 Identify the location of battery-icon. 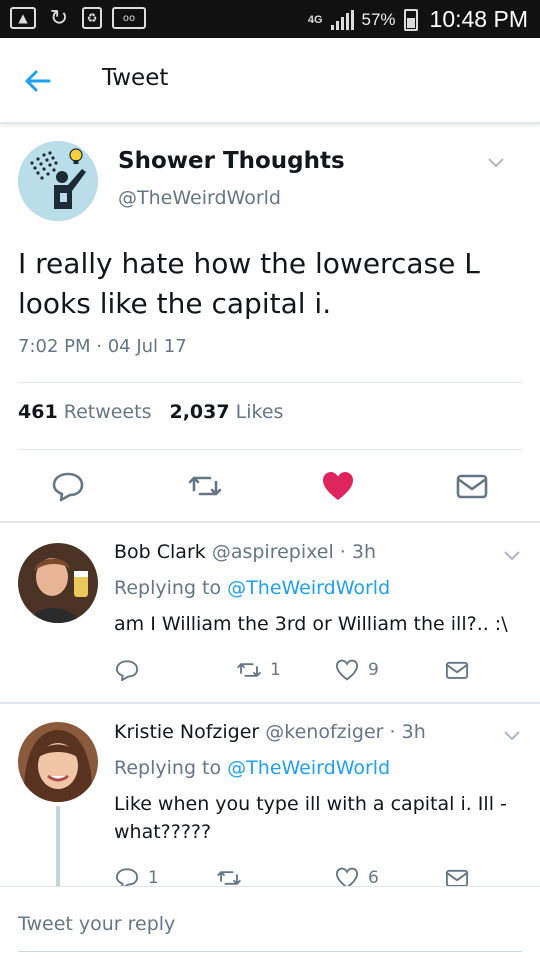
(410, 19).